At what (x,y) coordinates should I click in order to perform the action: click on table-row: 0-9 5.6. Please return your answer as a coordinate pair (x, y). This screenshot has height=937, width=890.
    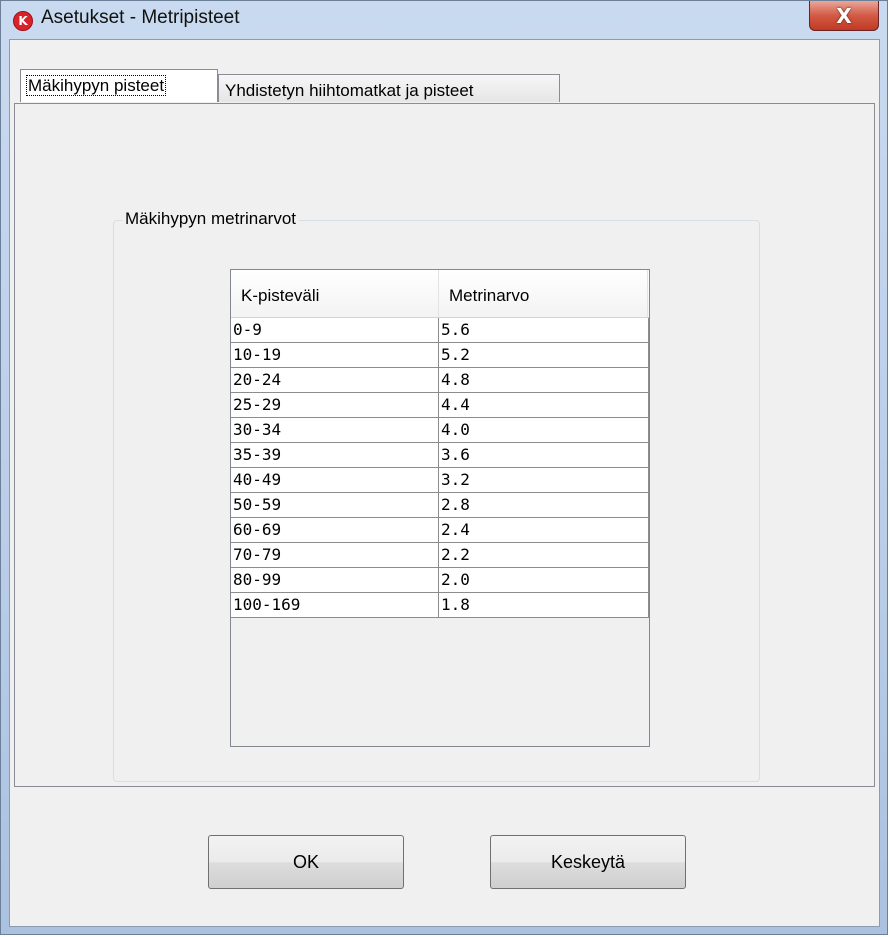
    Looking at the image, I should click on (440, 330).